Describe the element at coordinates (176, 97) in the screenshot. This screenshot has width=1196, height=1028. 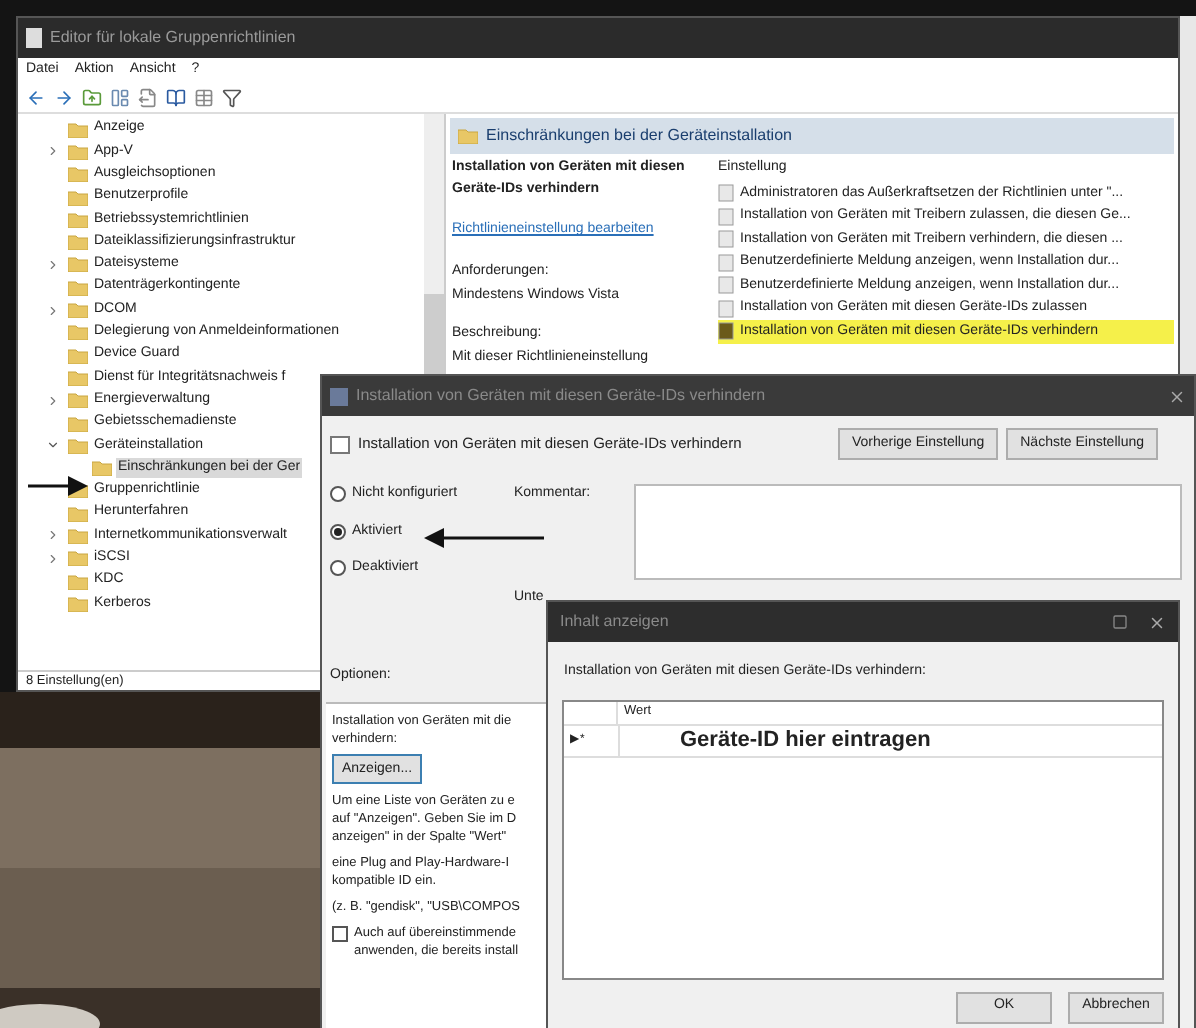
I see `help-icon` at that location.